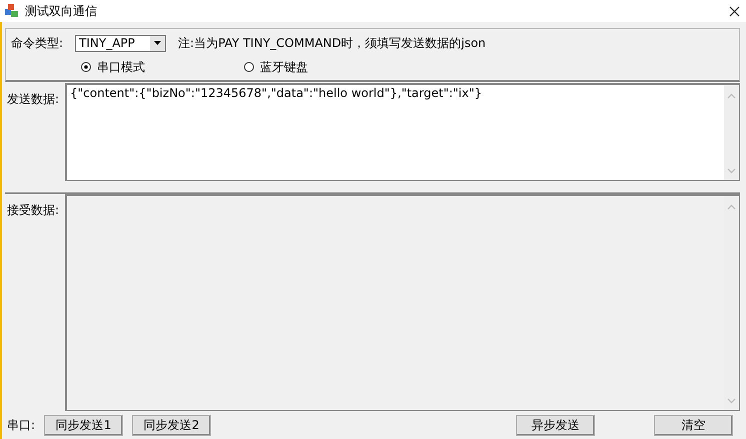  Describe the element at coordinates (12, 11) in the screenshot. I see `app-icon` at that location.